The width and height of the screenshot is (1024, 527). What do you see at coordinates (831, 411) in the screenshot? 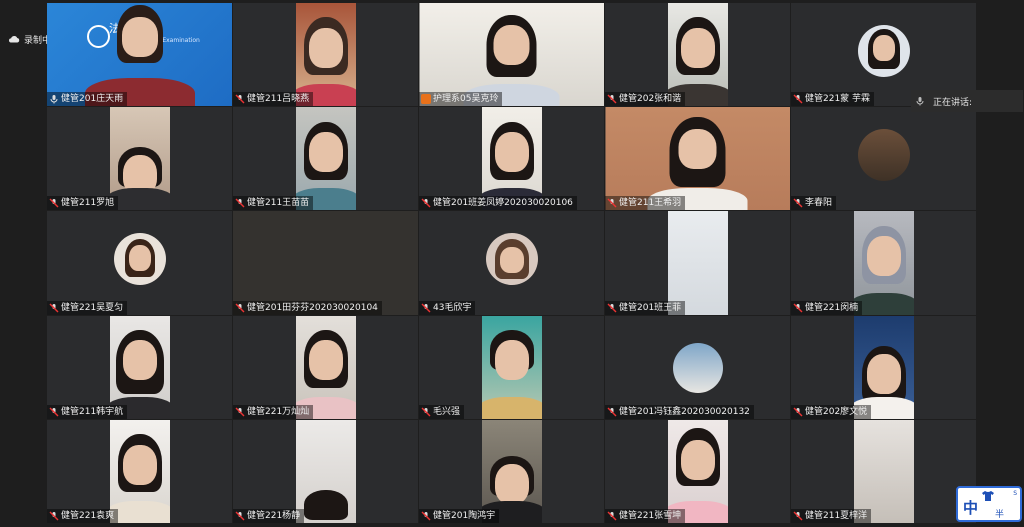
I see `participant-label: 健管202廖文悦` at bounding box center [831, 411].